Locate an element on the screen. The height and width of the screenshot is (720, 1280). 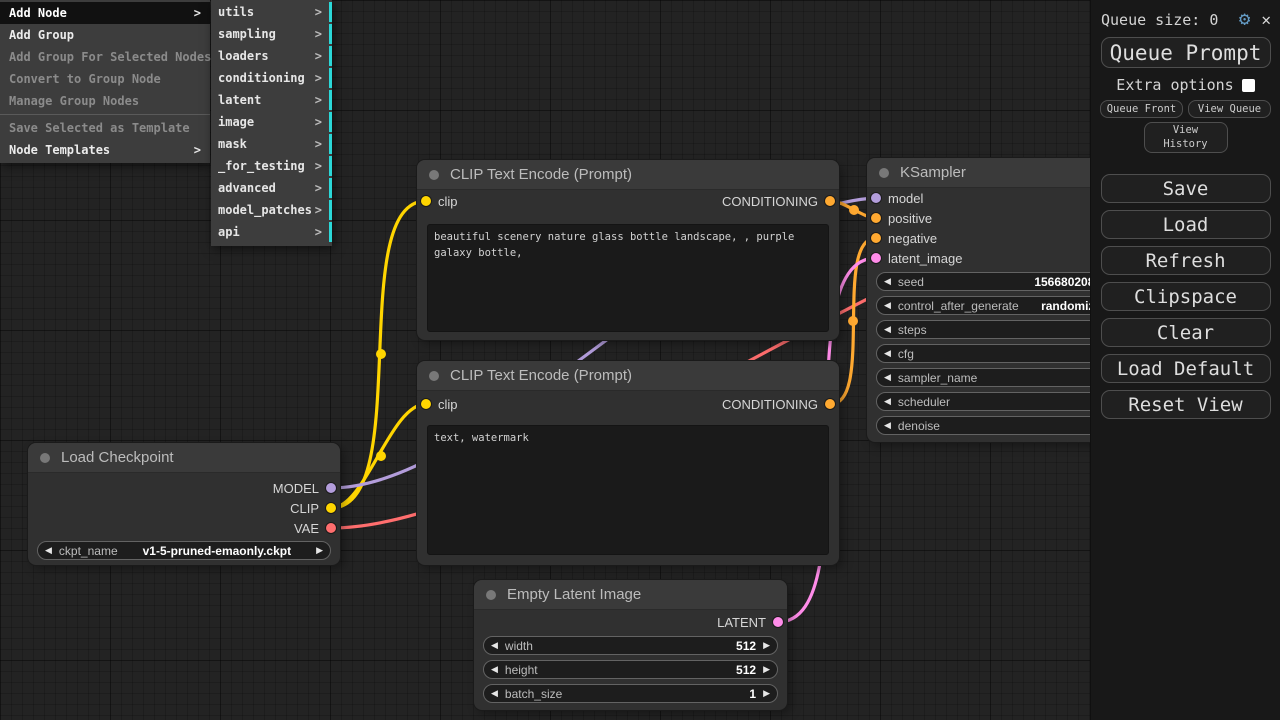
widget-height: ◀ height 512 ▶ is located at coordinates (630, 669).